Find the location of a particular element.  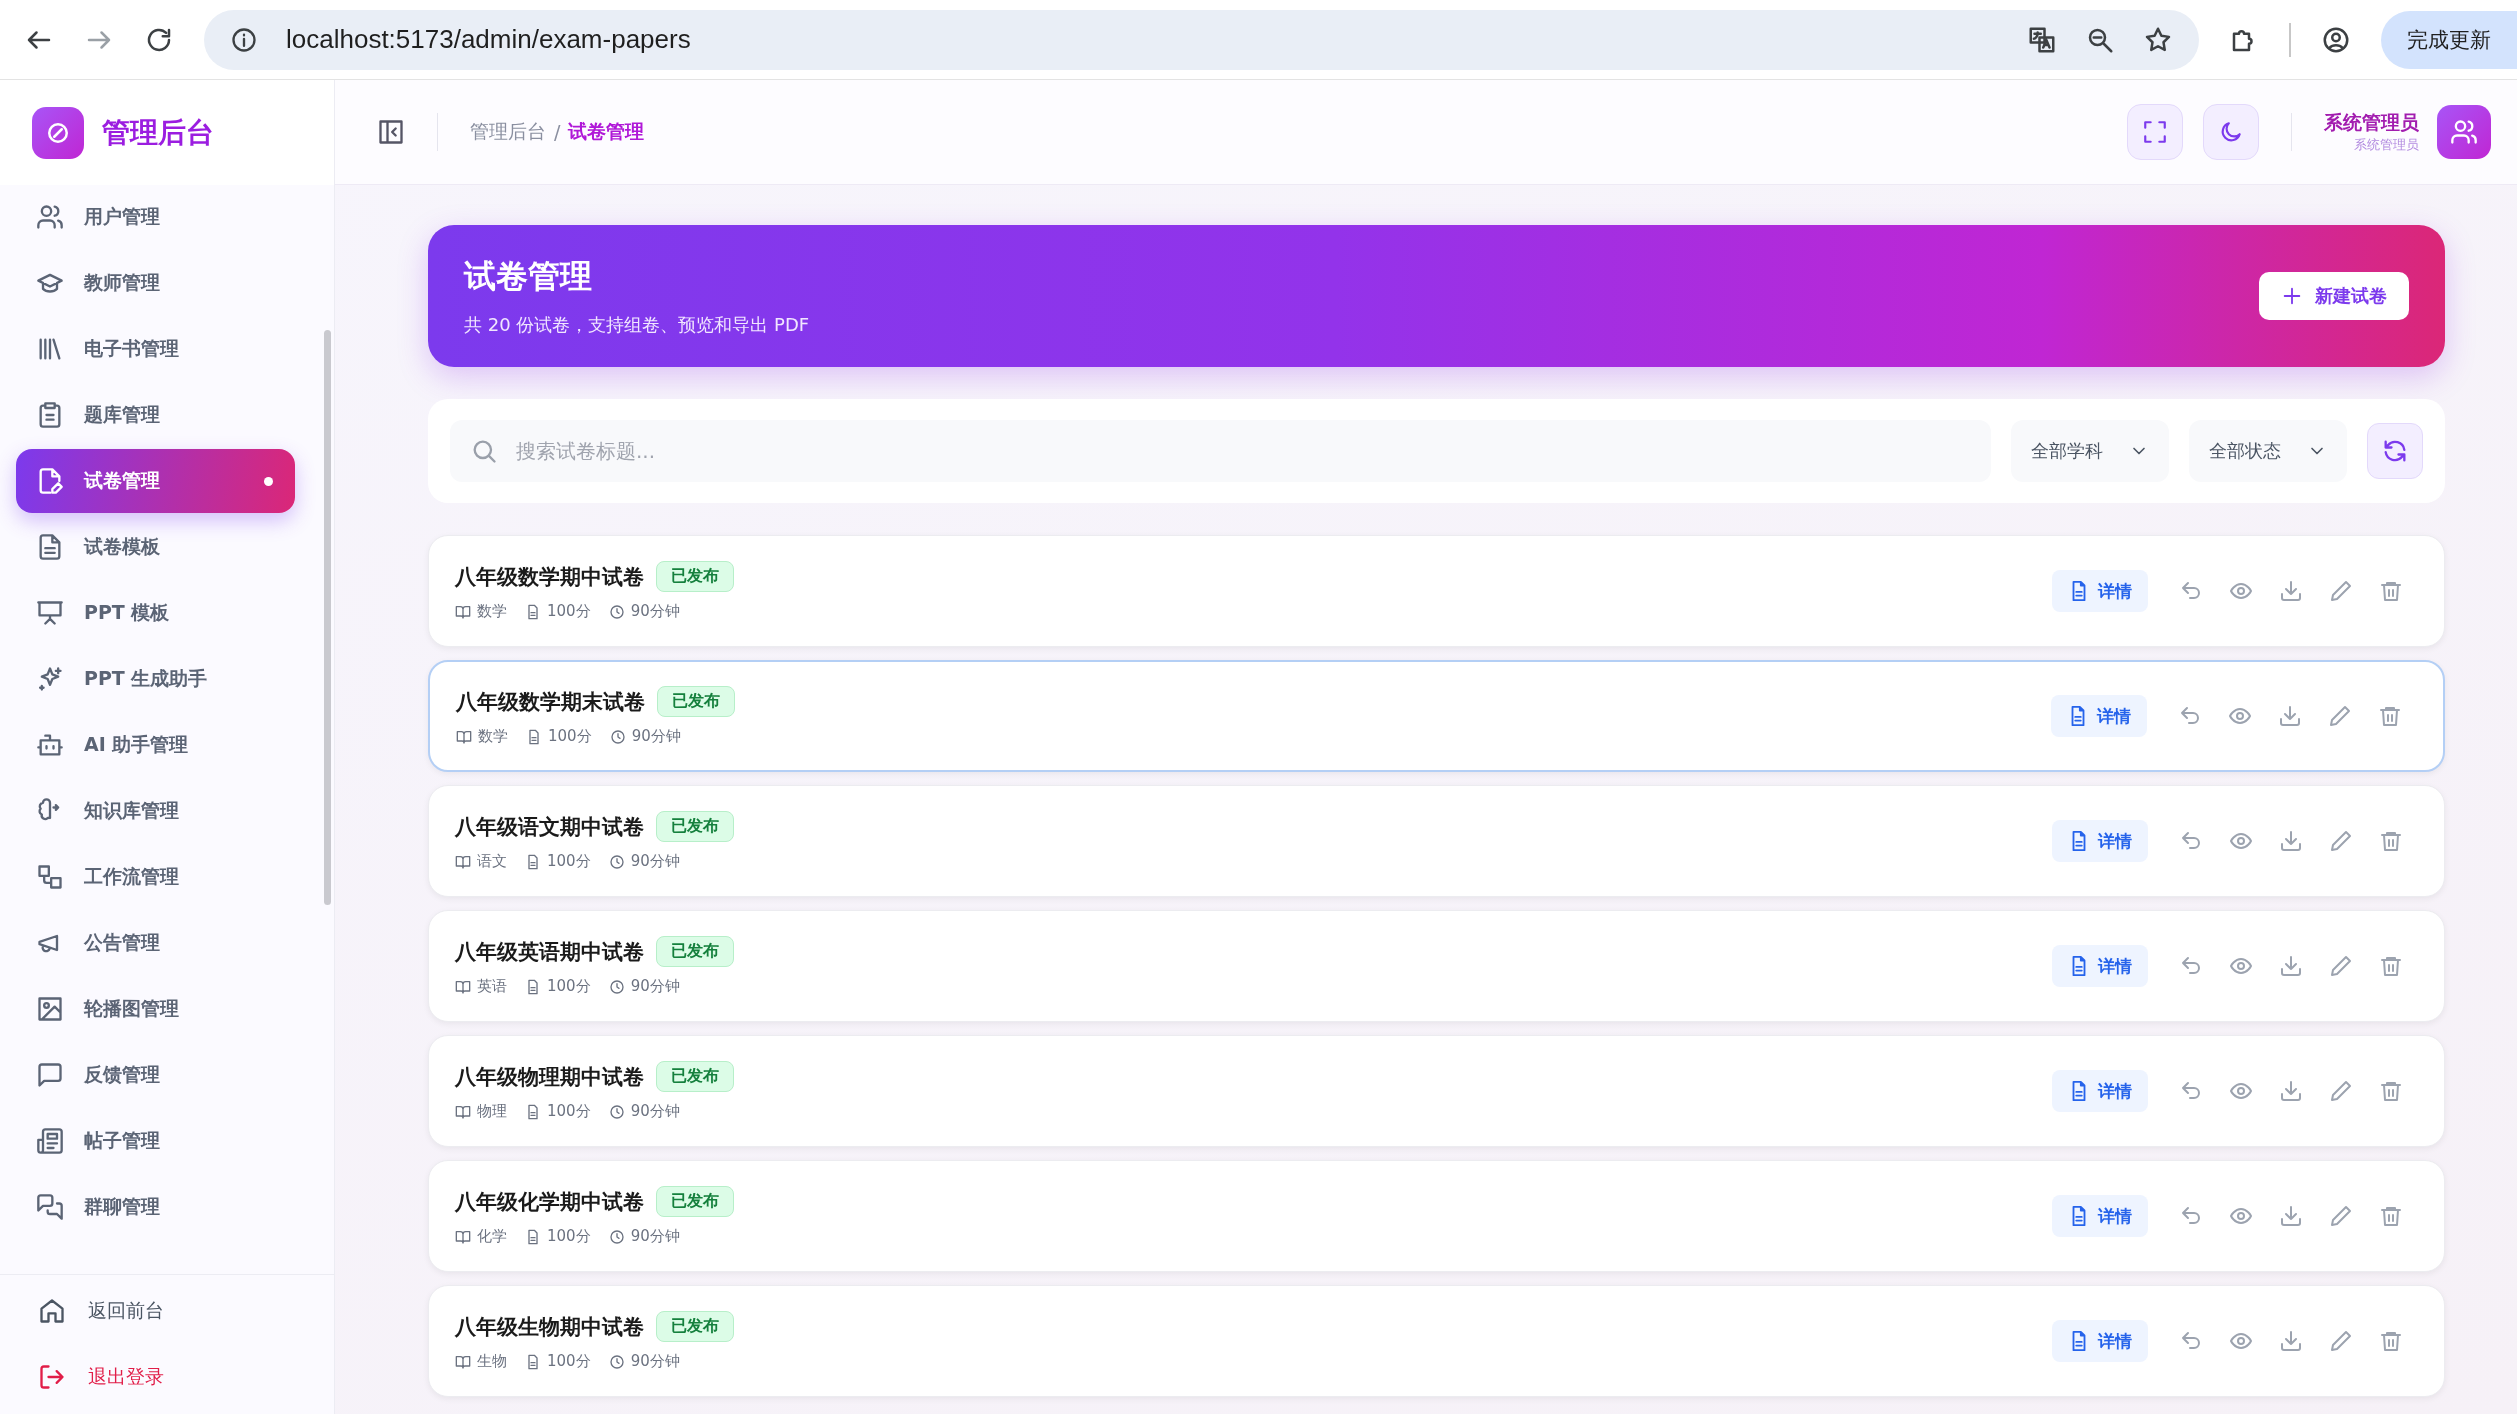

sidebar-toggle-icon is located at coordinates (391, 132).